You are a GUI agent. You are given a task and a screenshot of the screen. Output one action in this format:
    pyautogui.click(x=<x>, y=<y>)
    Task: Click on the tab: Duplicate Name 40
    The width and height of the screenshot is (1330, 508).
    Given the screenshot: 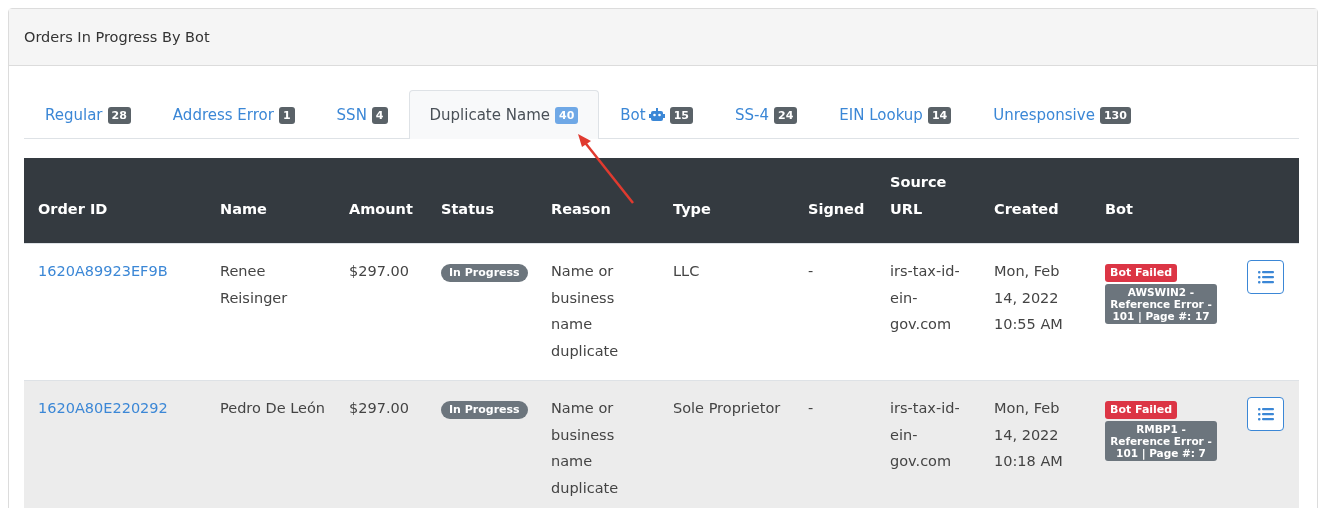 What is the action you would take?
    pyautogui.click(x=504, y=114)
    